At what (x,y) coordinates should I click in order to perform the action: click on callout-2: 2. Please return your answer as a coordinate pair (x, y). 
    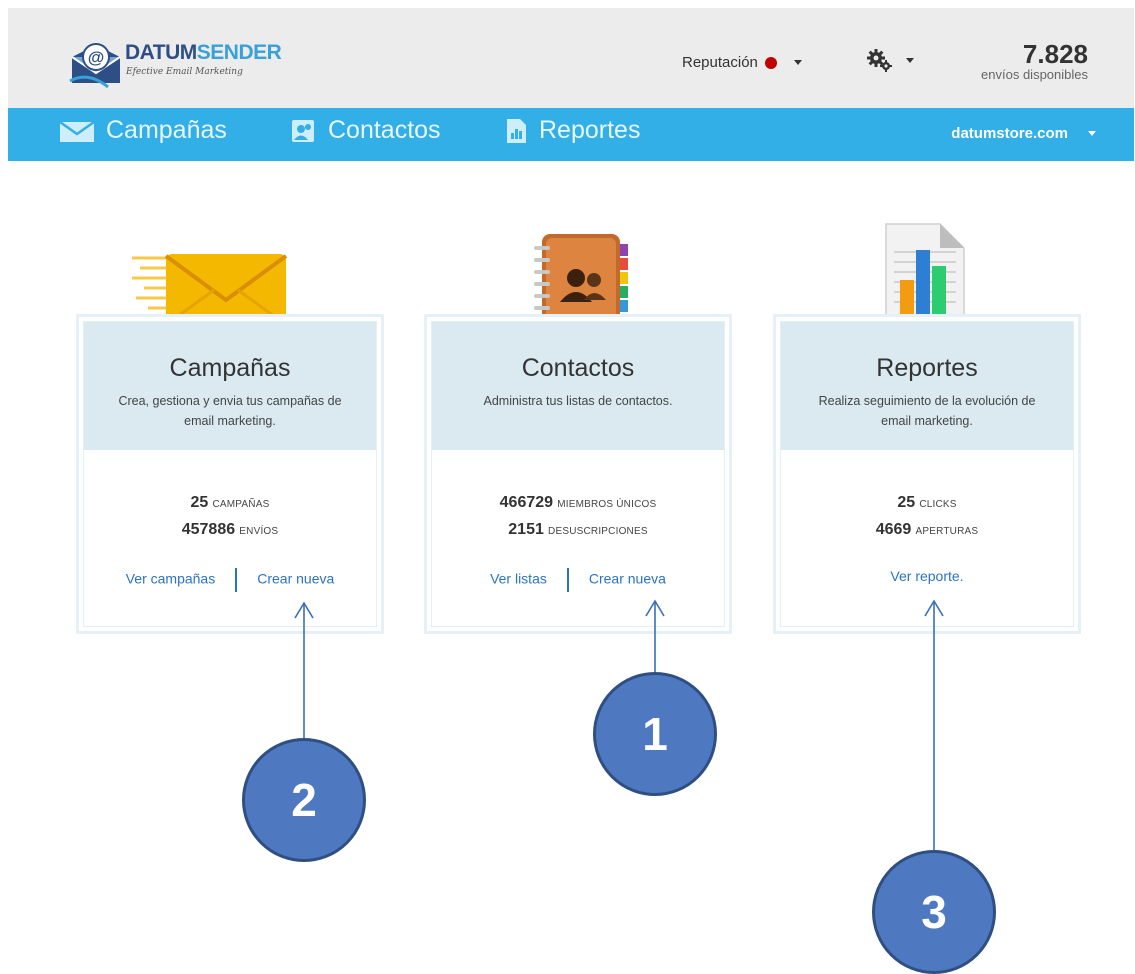
    Looking at the image, I should click on (304, 800).